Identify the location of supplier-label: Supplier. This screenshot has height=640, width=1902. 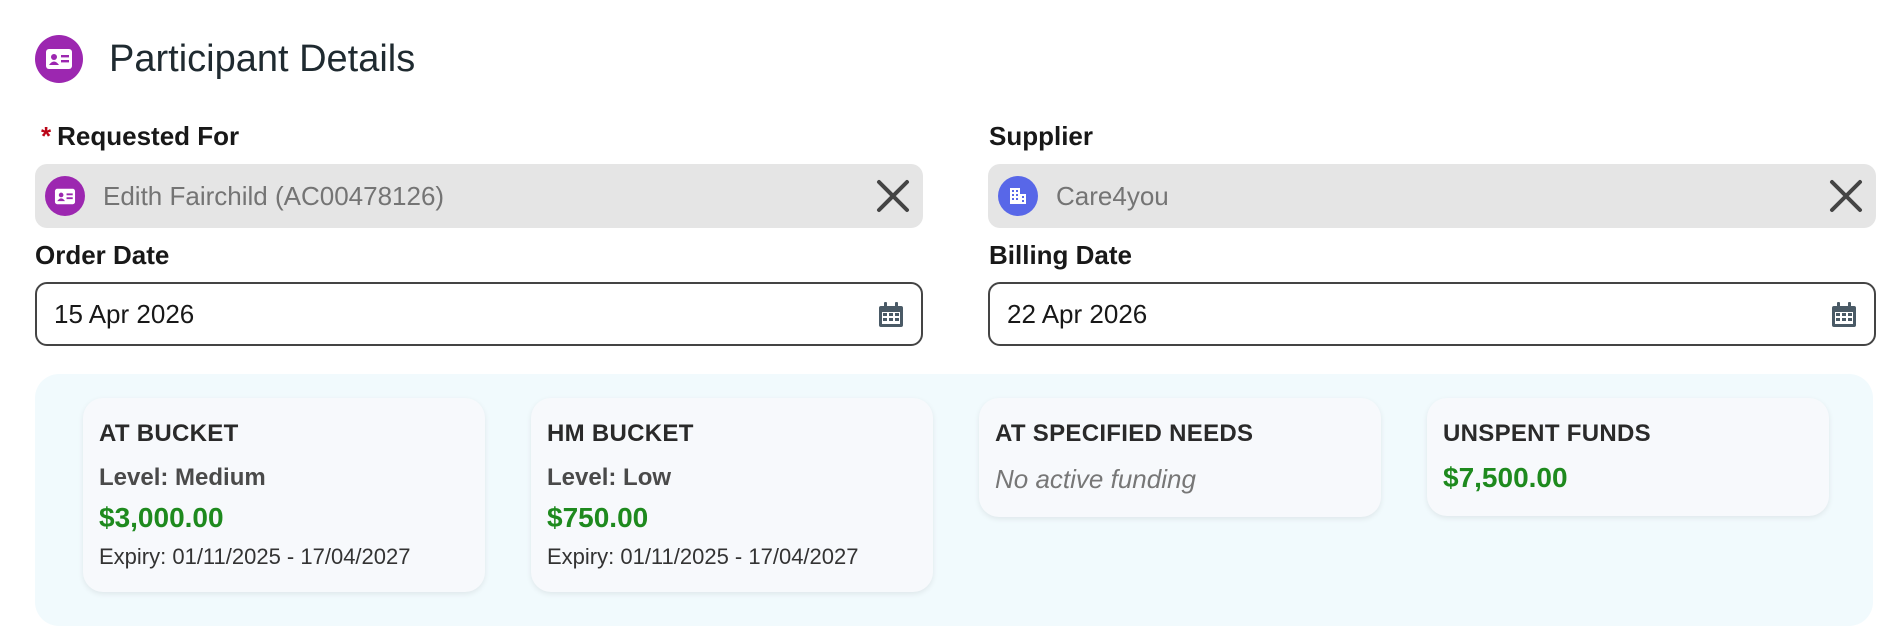
(1041, 136).